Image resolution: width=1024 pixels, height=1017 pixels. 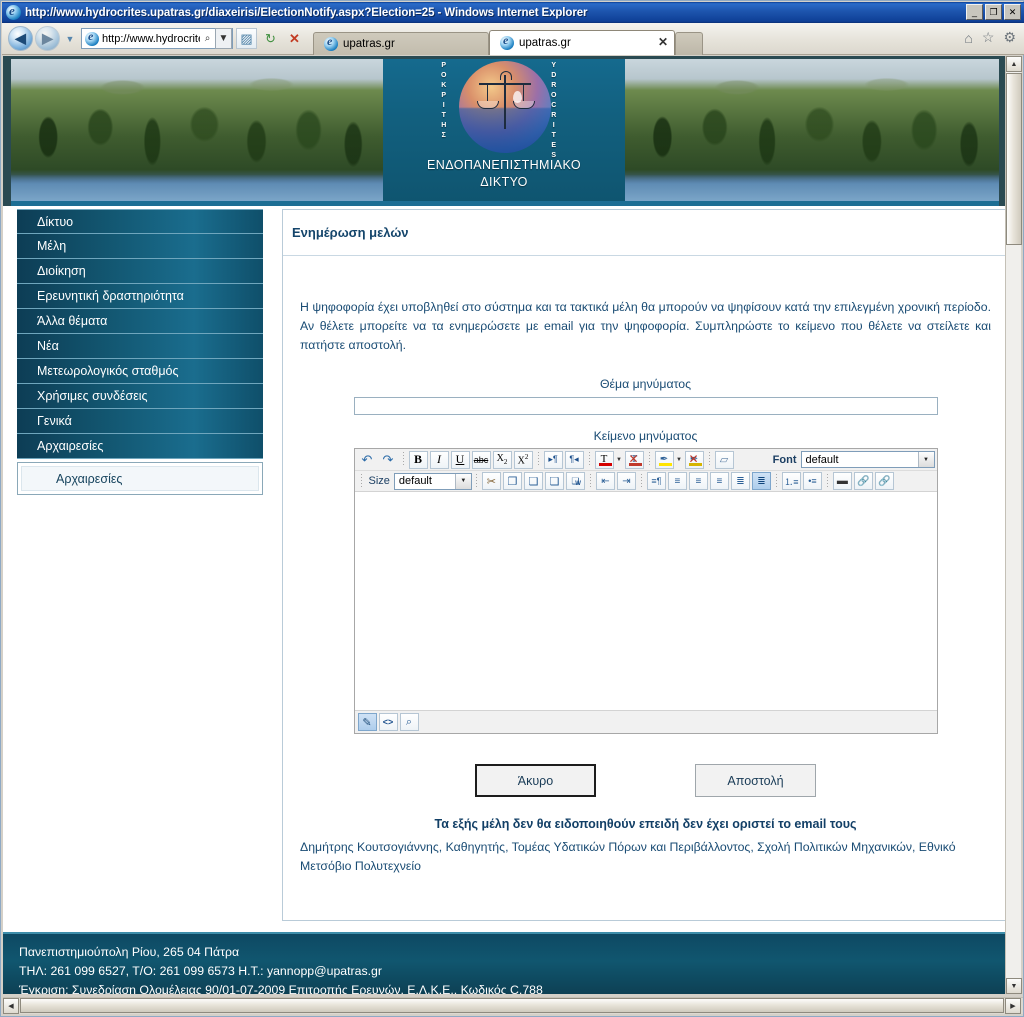 I want to click on cancel-button: Άκυρο, so click(x=535, y=780).